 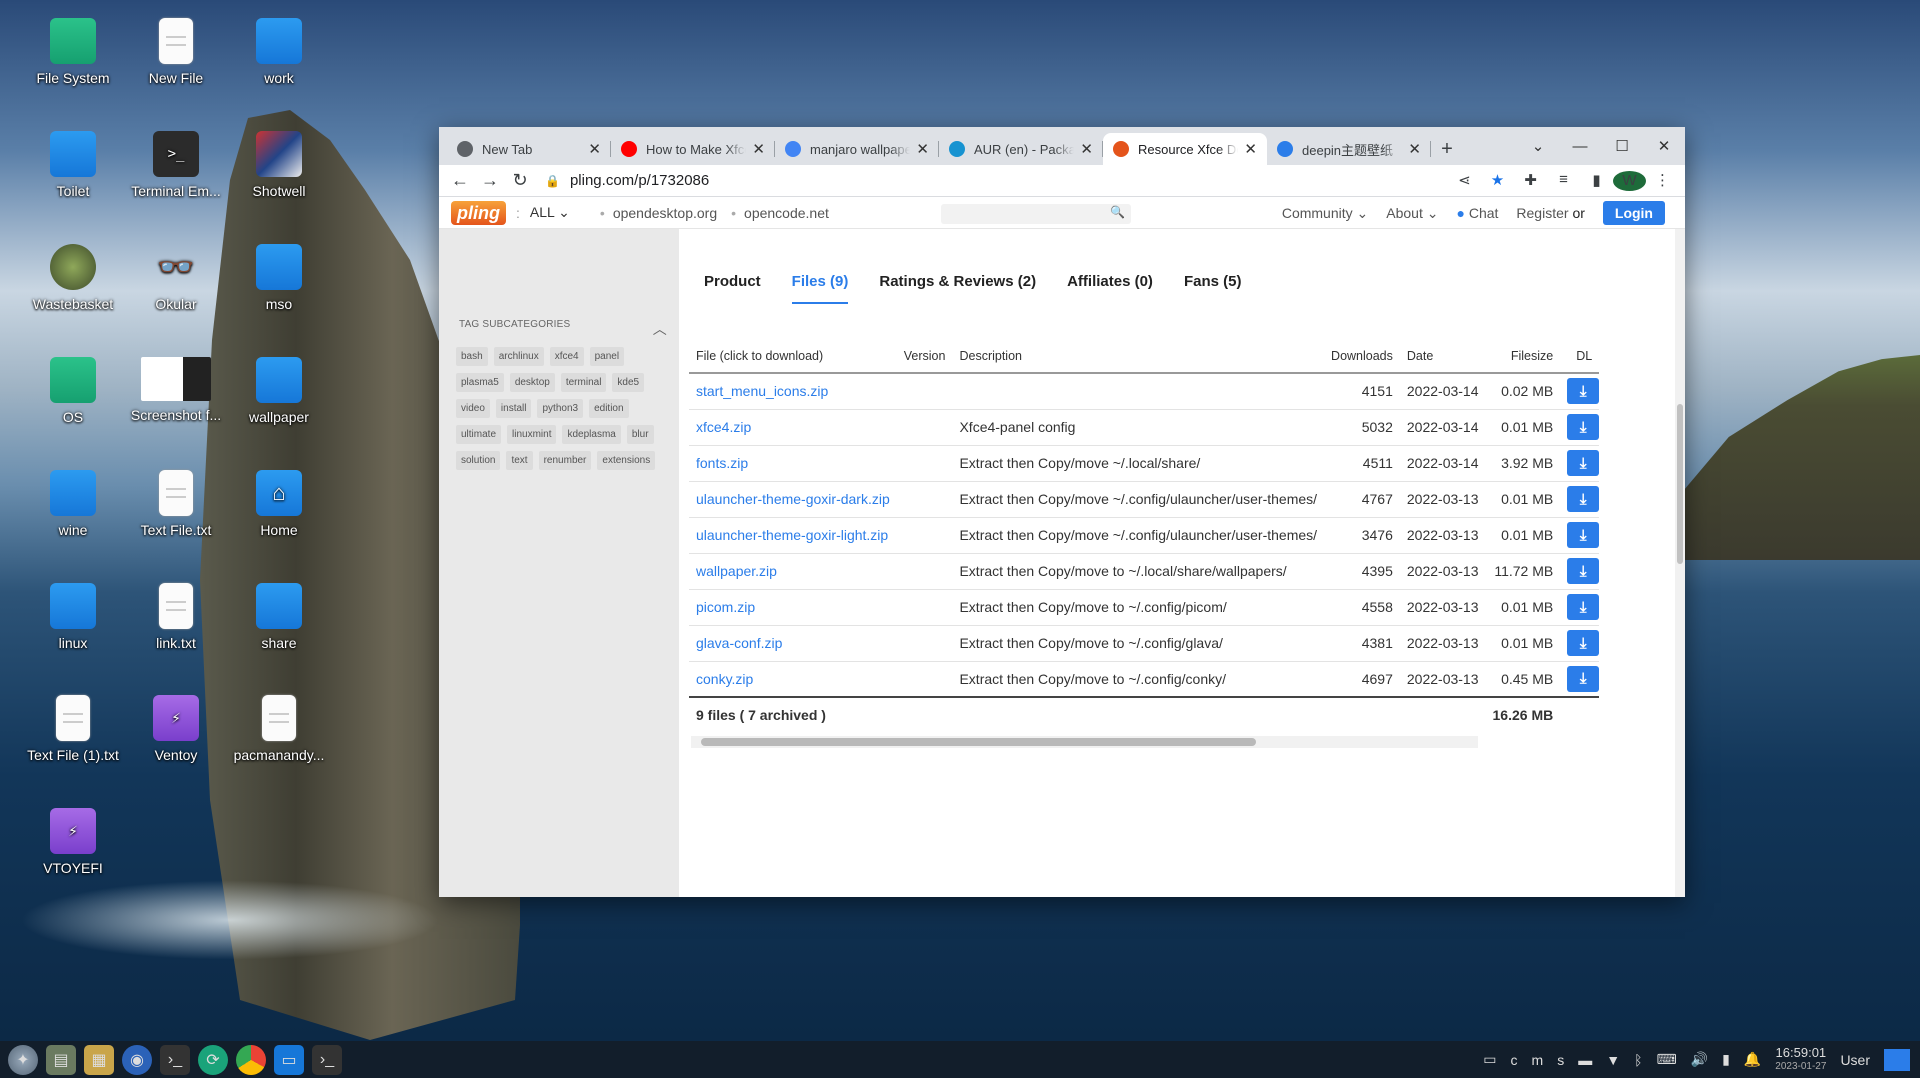 What do you see at coordinates (289, 1059) in the screenshot?
I see `folder-icon: ▭` at bounding box center [289, 1059].